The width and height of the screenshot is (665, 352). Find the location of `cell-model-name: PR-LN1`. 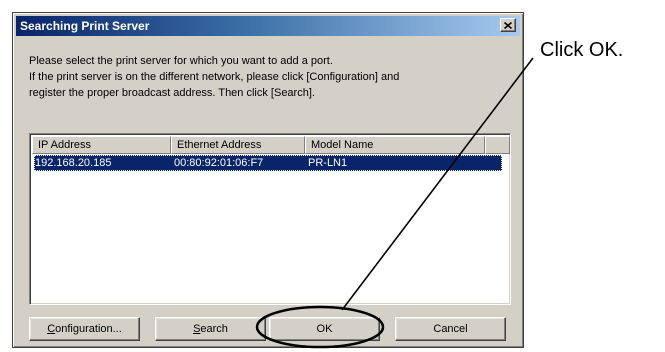

cell-model-name: PR-LN1 is located at coordinates (328, 163).